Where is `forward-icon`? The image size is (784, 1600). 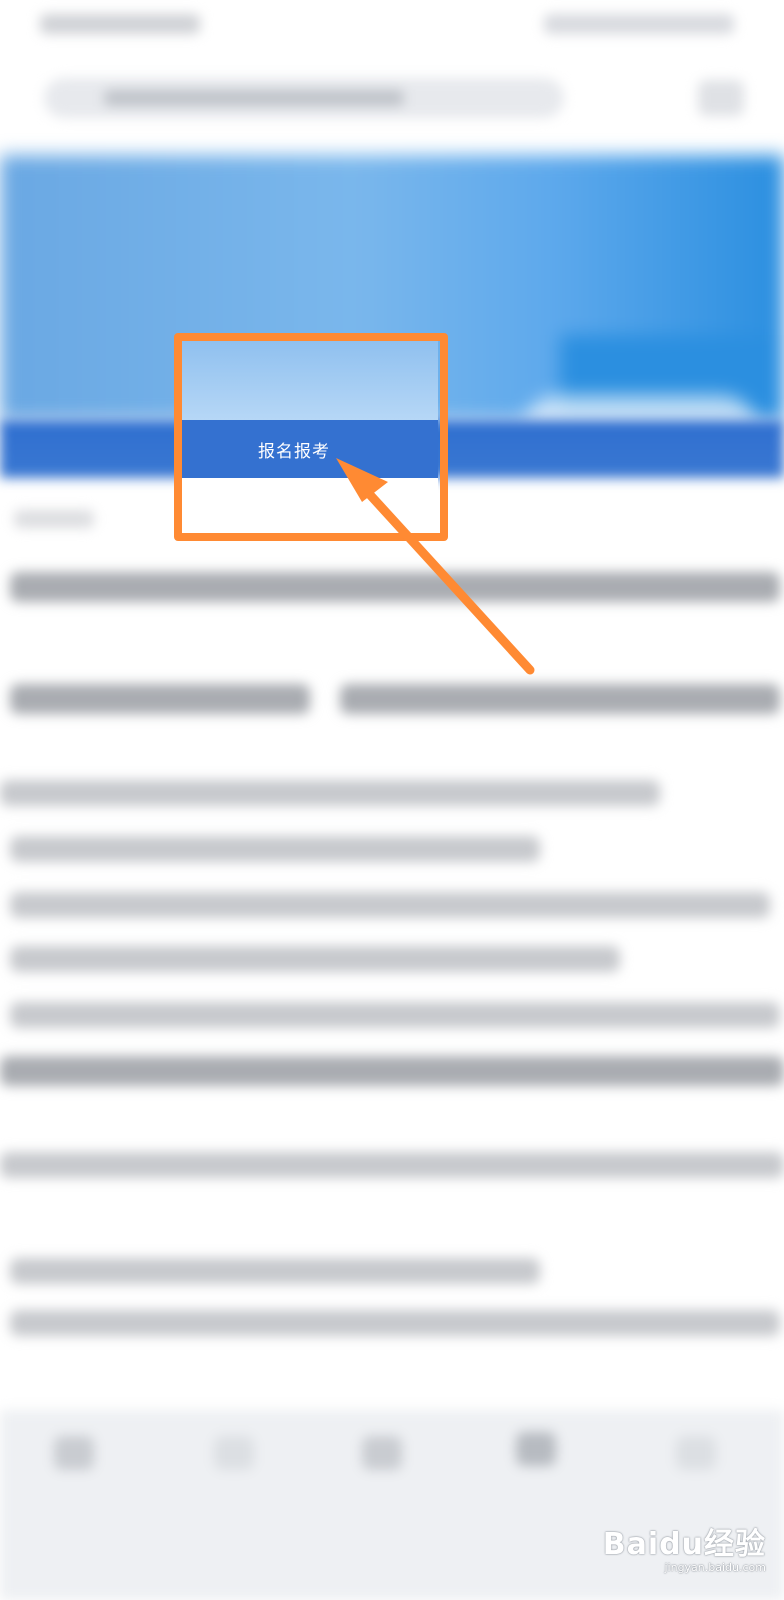
forward-icon is located at coordinates (234, 1453).